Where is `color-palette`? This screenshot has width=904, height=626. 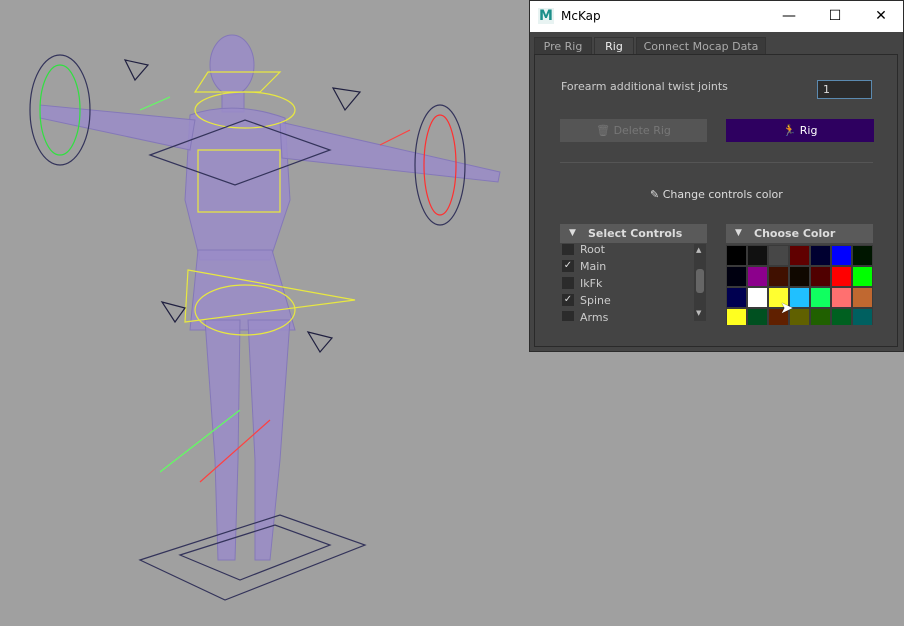 color-palette is located at coordinates (799, 285).